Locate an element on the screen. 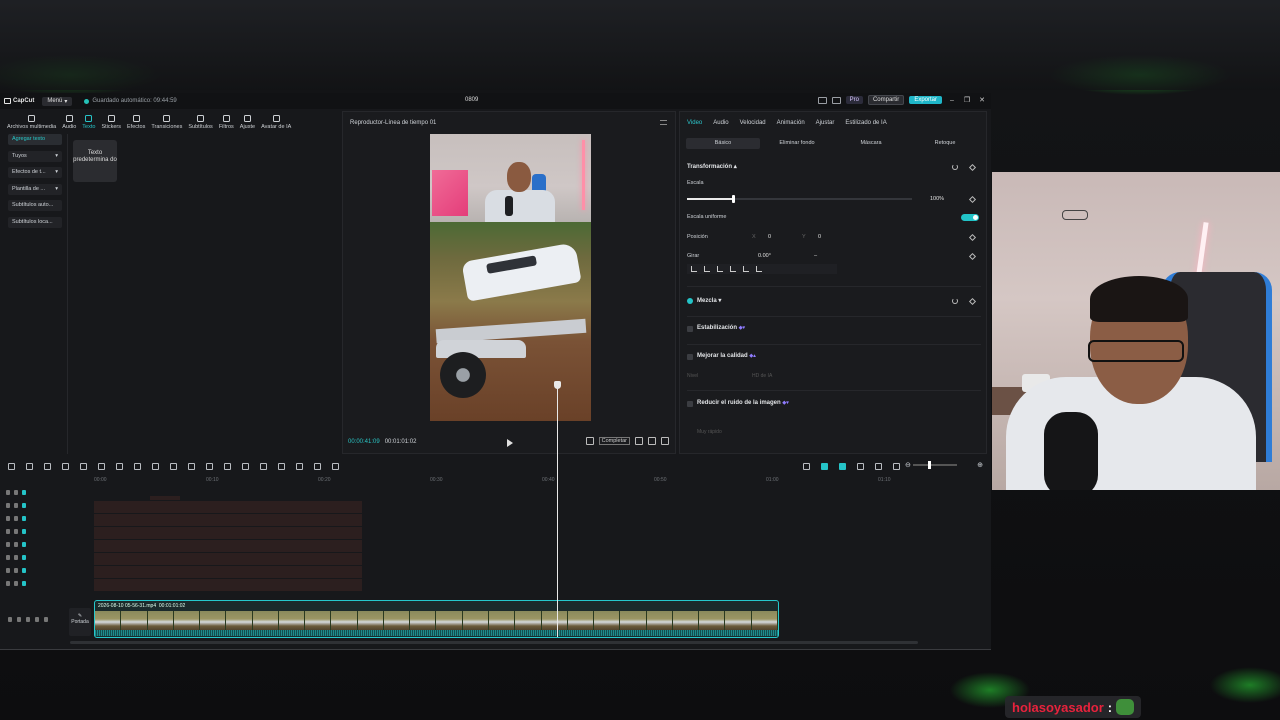 The width and height of the screenshot is (1280, 720). play-icon is located at coordinates (510, 443).